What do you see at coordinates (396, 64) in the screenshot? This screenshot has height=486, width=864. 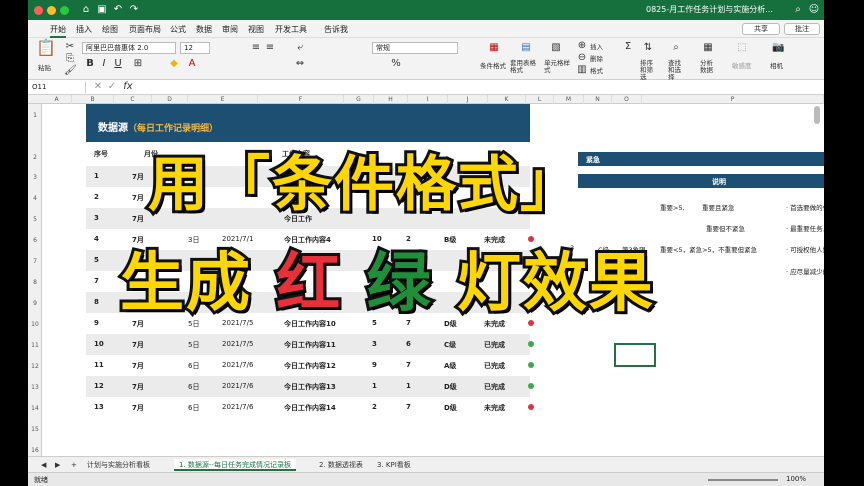 I see `percent-icon: %` at bounding box center [396, 64].